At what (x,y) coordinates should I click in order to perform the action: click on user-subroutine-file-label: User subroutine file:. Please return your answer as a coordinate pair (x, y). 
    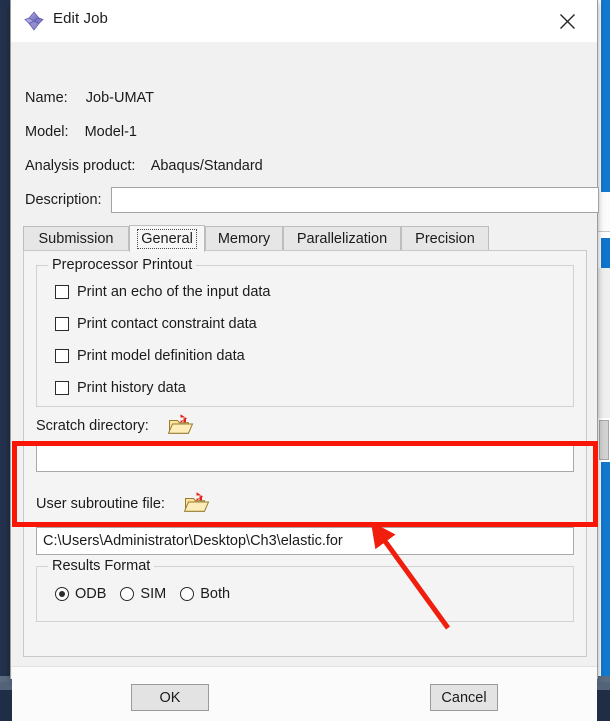
    Looking at the image, I should click on (100, 504).